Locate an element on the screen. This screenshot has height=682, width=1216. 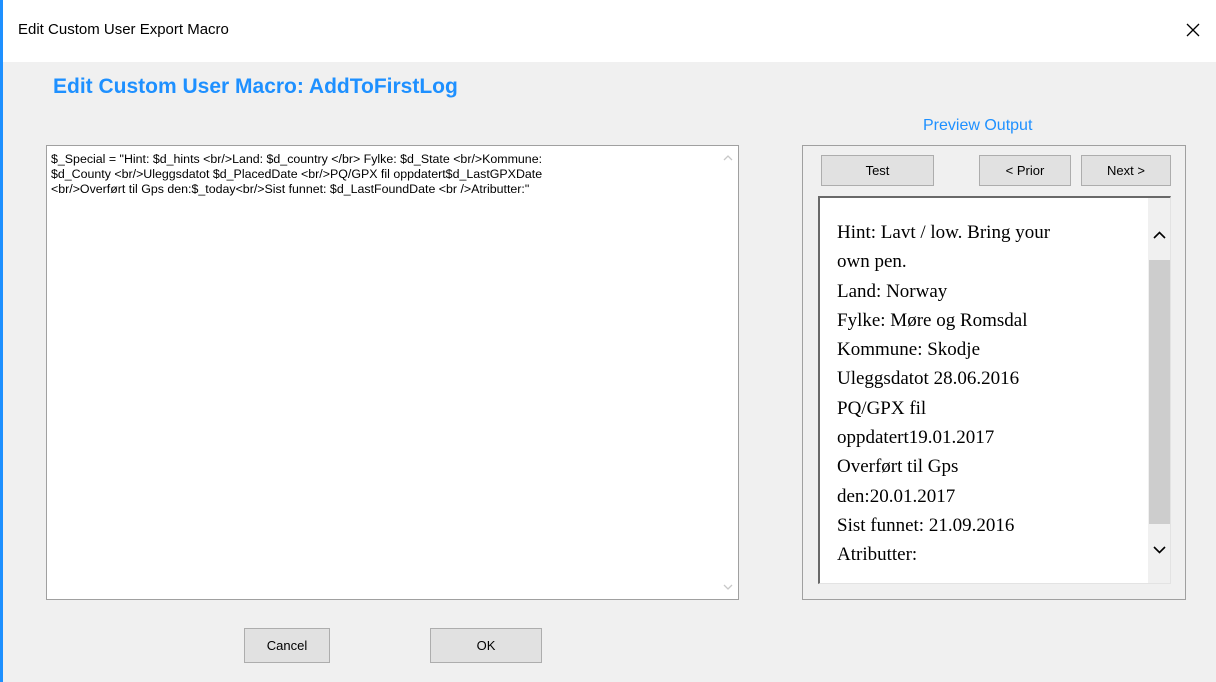
preview-line: own pen. is located at coordinates (872, 262).